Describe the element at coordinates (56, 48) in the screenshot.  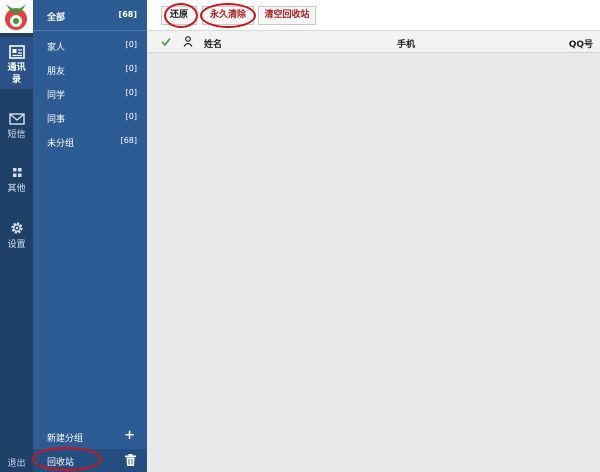
I see `group-name: 家人` at that location.